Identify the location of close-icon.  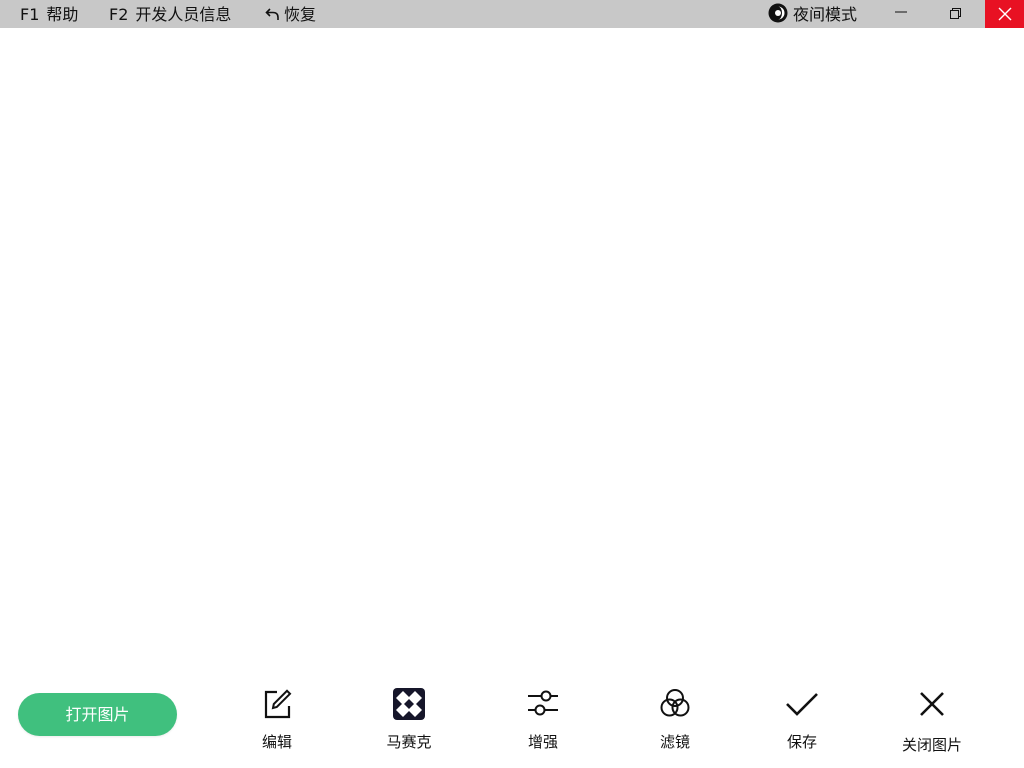
(1004, 14).